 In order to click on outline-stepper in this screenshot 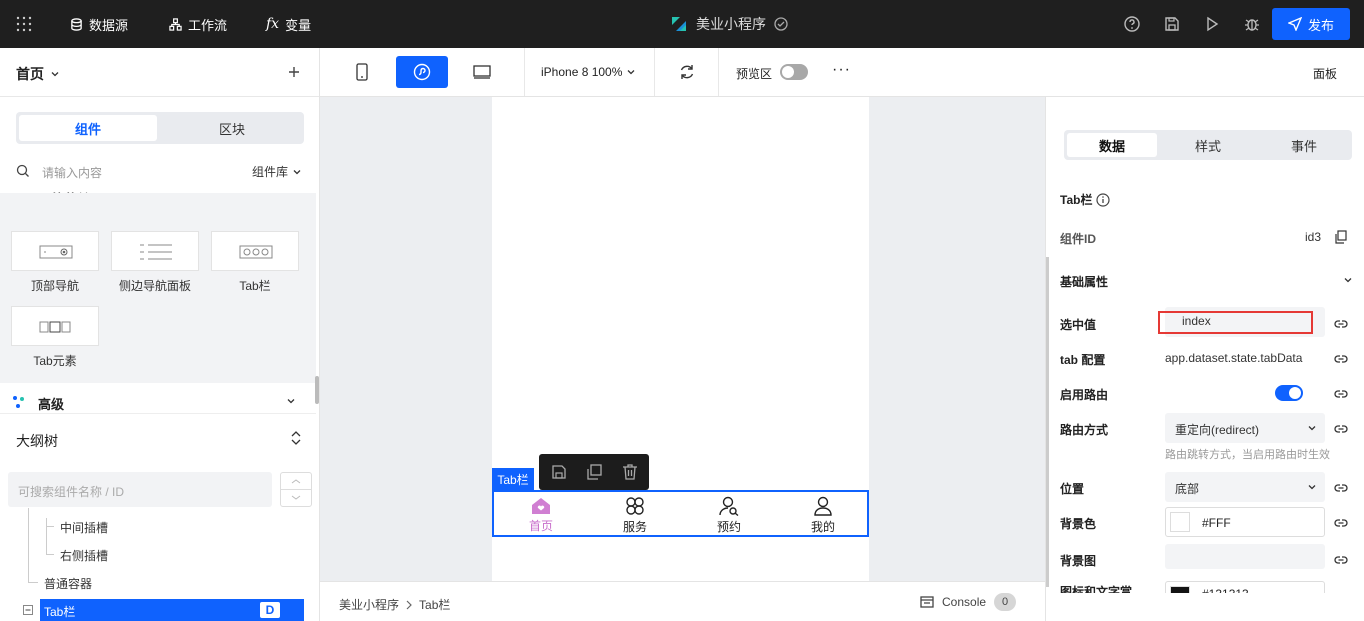, I will do `click(296, 489)`.